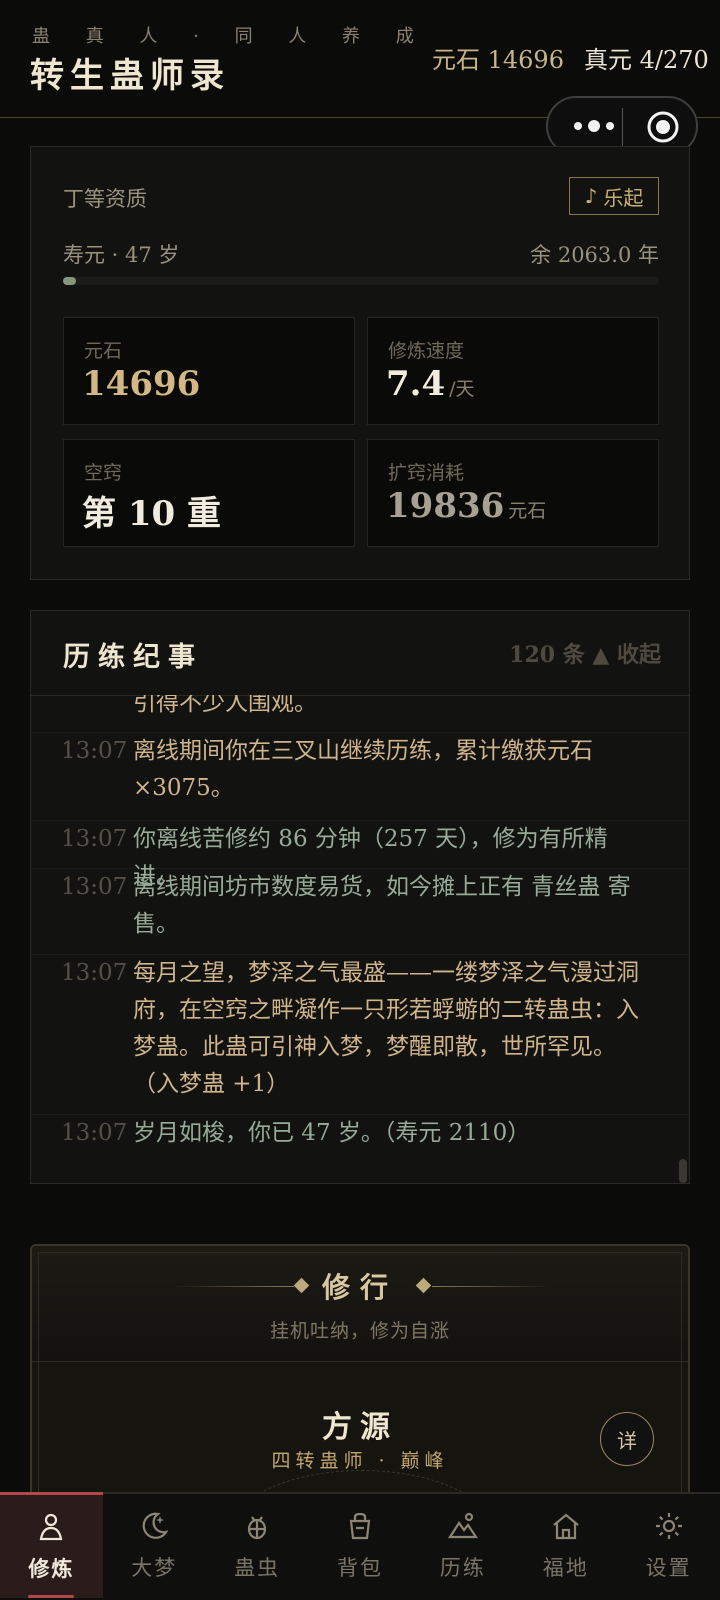 The width and height of the screenshot is (720, 1600). I want to click on mountain-icon, so click(462, 1525).